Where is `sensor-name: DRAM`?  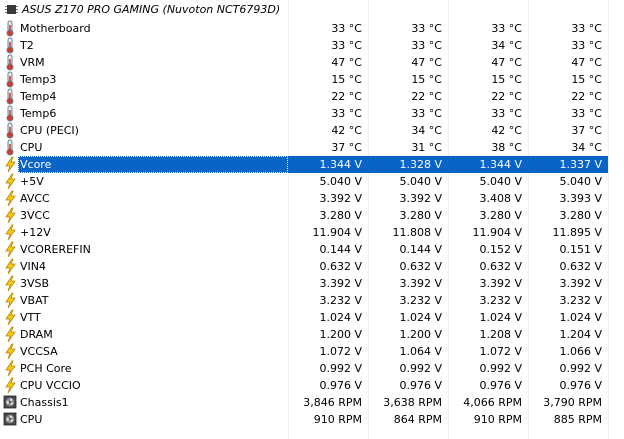
sensor-name: DRAM is located at coordinates (36, 334).